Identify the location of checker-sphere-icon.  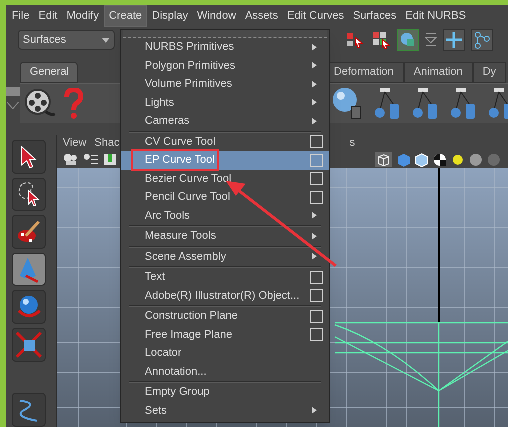
(440, 159).